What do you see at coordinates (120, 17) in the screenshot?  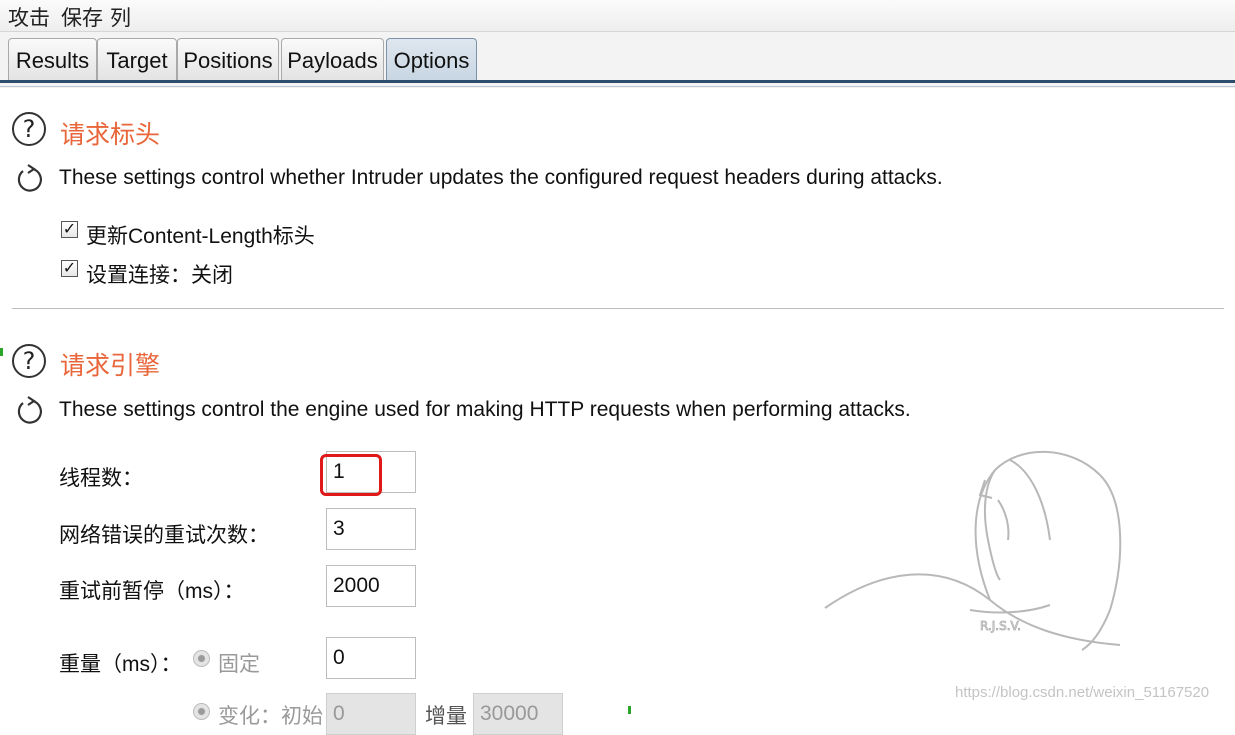 I see `menu-columns: 列` at bounding box center [120, 17].